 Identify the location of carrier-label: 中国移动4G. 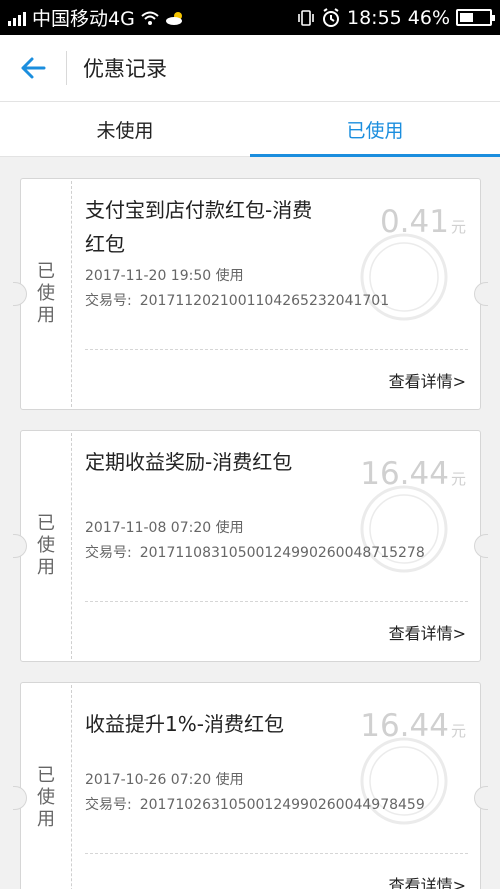
(83, 19).